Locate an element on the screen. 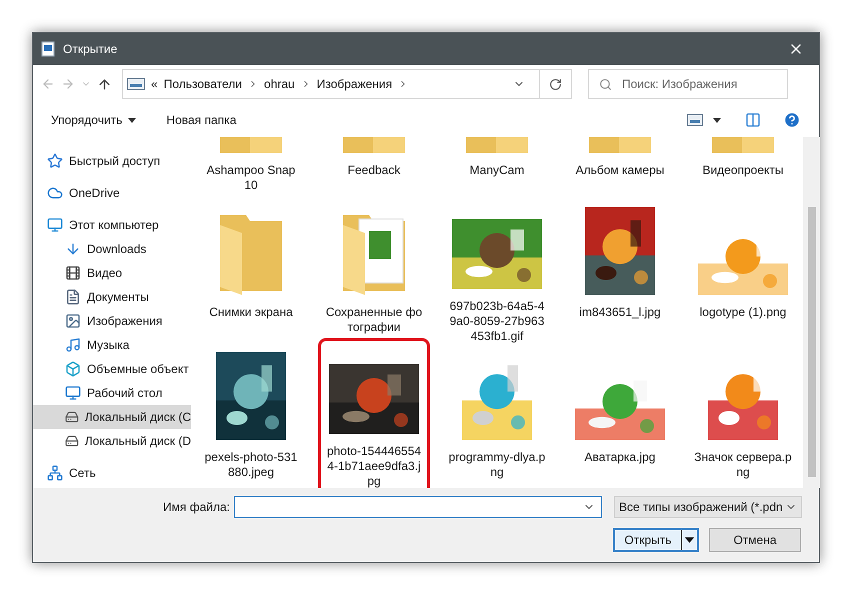 This screenshot has width=852, height=597. app-icon is located at coordinates (48, 49).